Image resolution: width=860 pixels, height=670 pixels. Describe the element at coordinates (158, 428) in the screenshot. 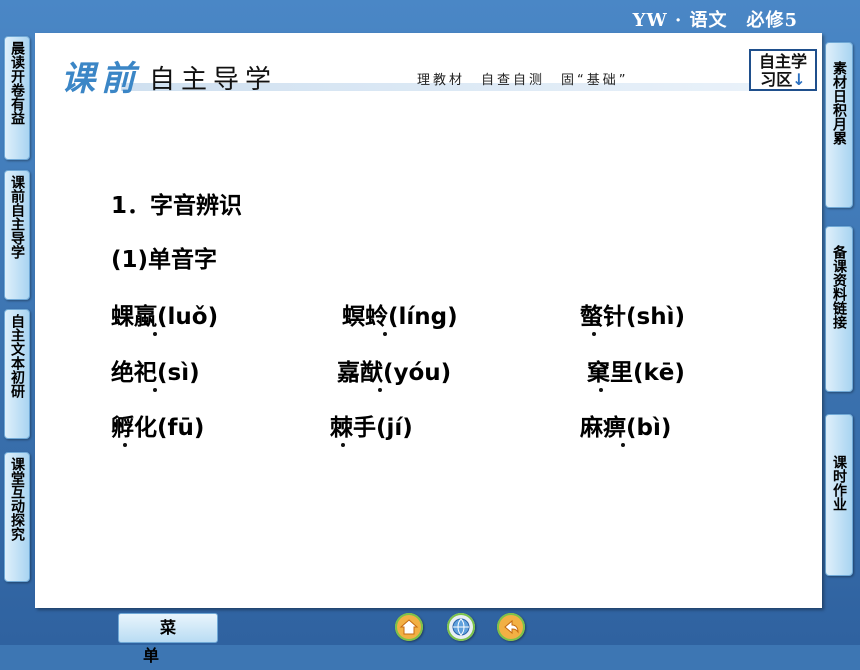

I see `word-item: 孵化(fū)` at that location.